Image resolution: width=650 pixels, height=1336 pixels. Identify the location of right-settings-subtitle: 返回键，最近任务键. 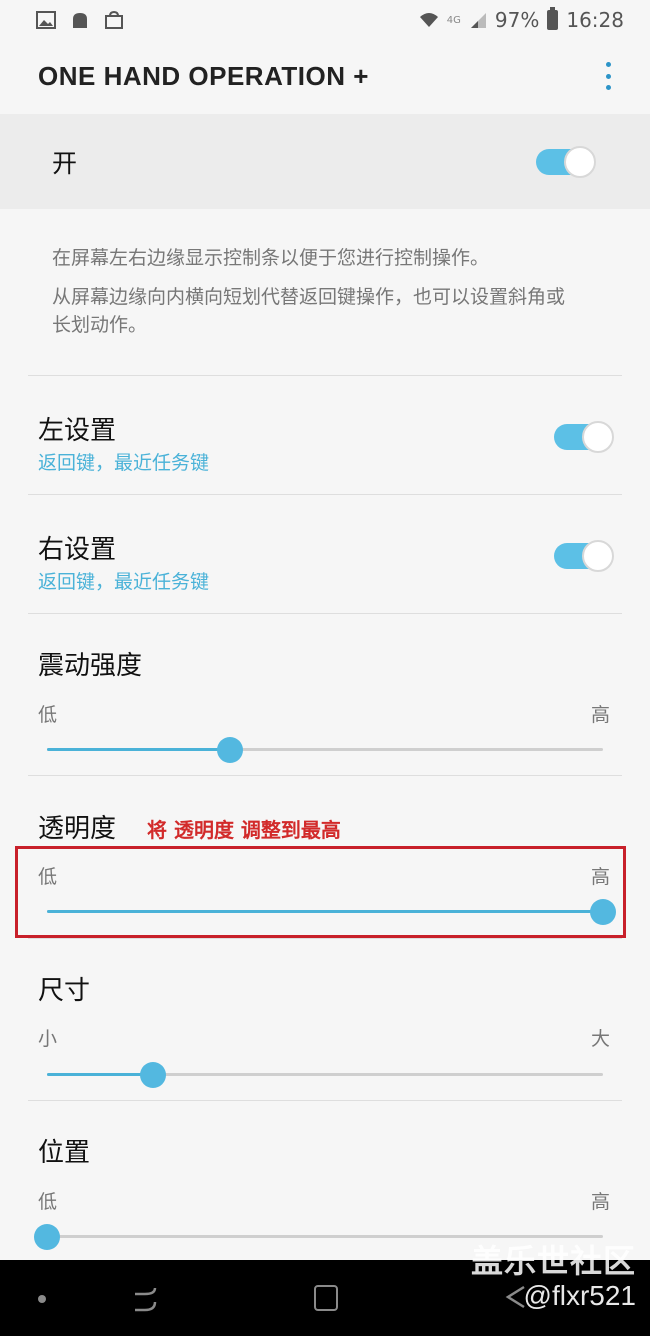
(124, 582).